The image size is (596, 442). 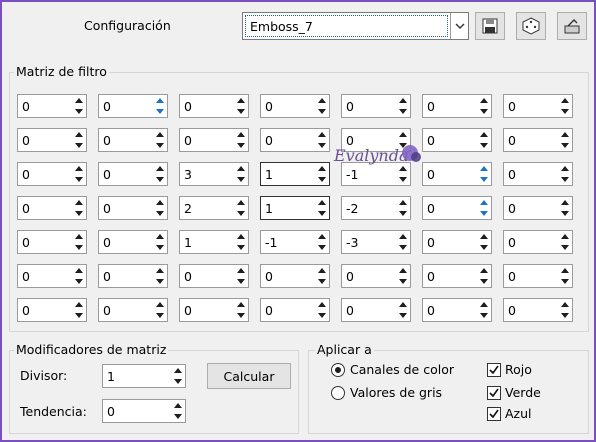 I want to click on radio-color-channels: Canales de color, so click(x=392, y=369).